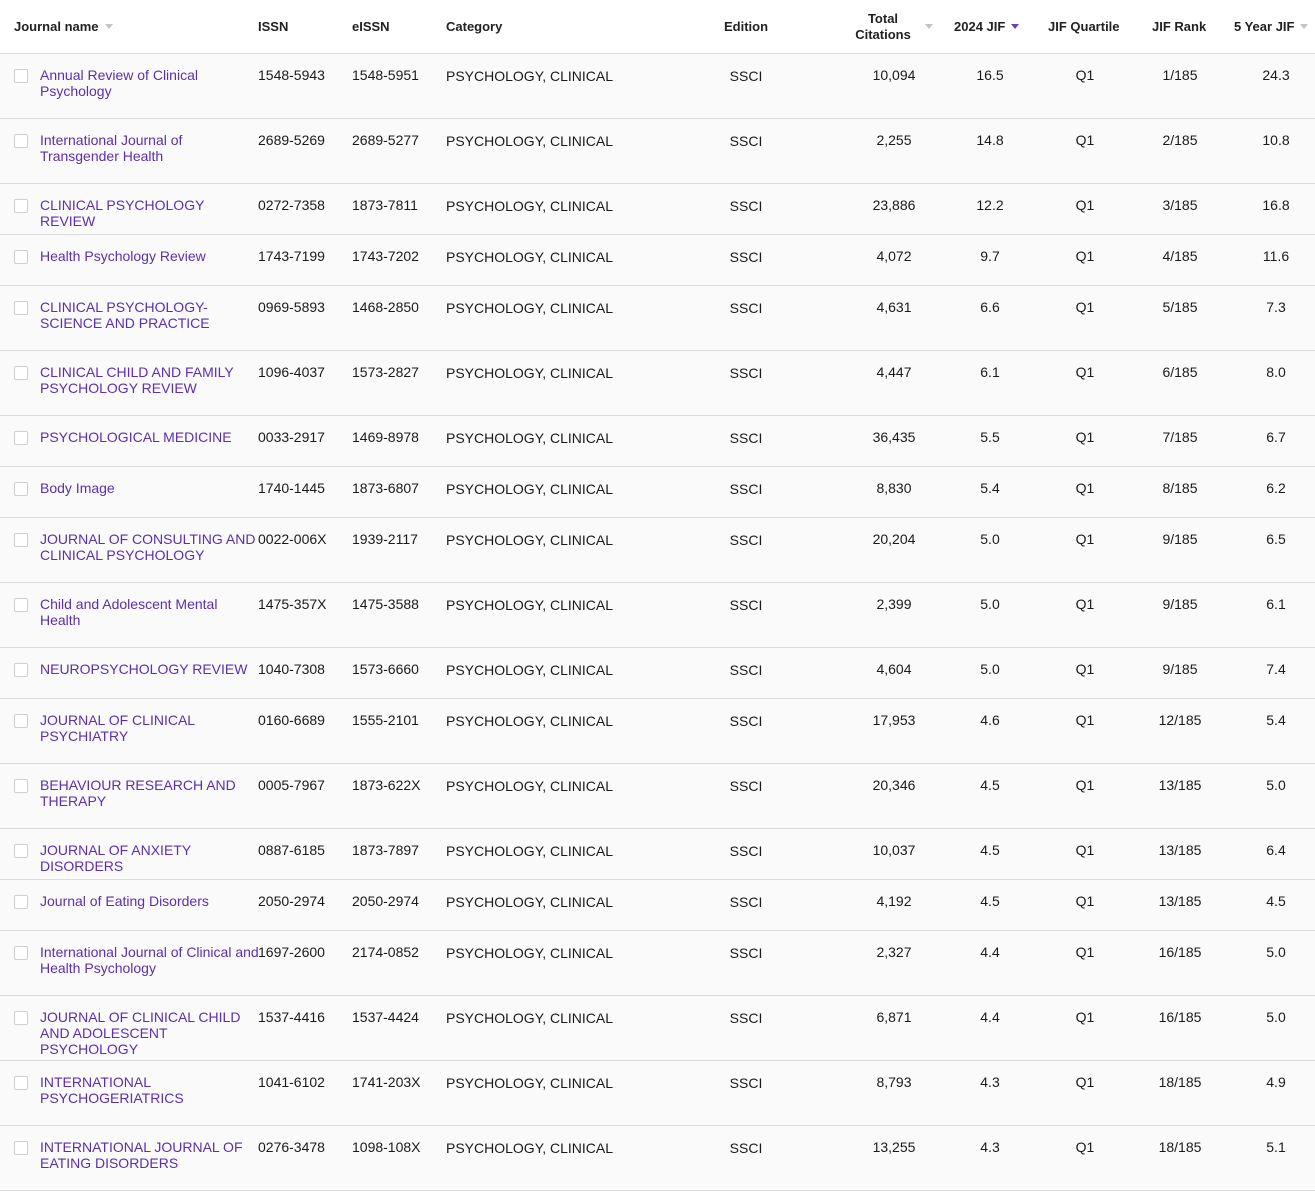  Describe the element at coordinates (1276, 901) in the screenshot. I see `five-year-jif-value: 4.5` at that location.